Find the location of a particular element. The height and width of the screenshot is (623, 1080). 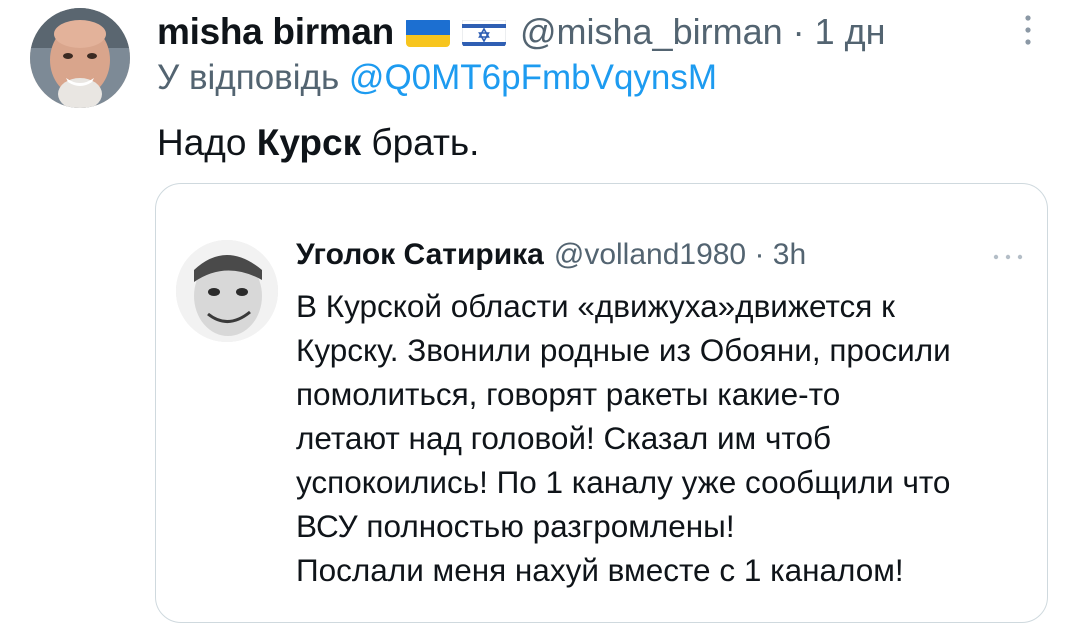

quoted-author-avatar-image is located at coordinates (227, 291).